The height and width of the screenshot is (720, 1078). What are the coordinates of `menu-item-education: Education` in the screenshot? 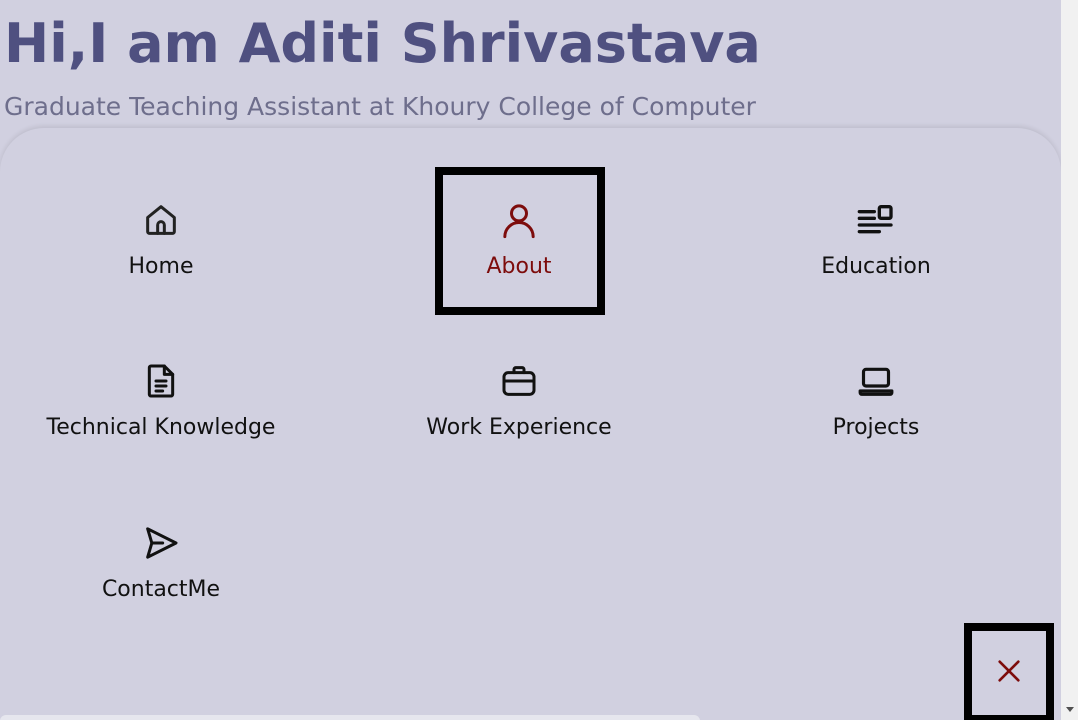 It's located at (876, 260).